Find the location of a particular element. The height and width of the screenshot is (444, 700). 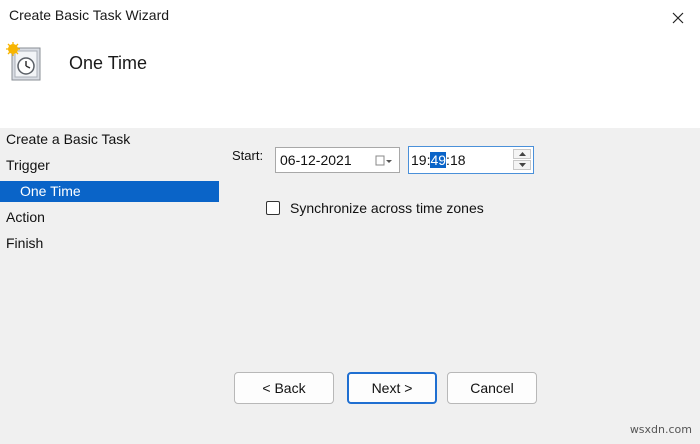

close-button is located at coordinates (678, 18).